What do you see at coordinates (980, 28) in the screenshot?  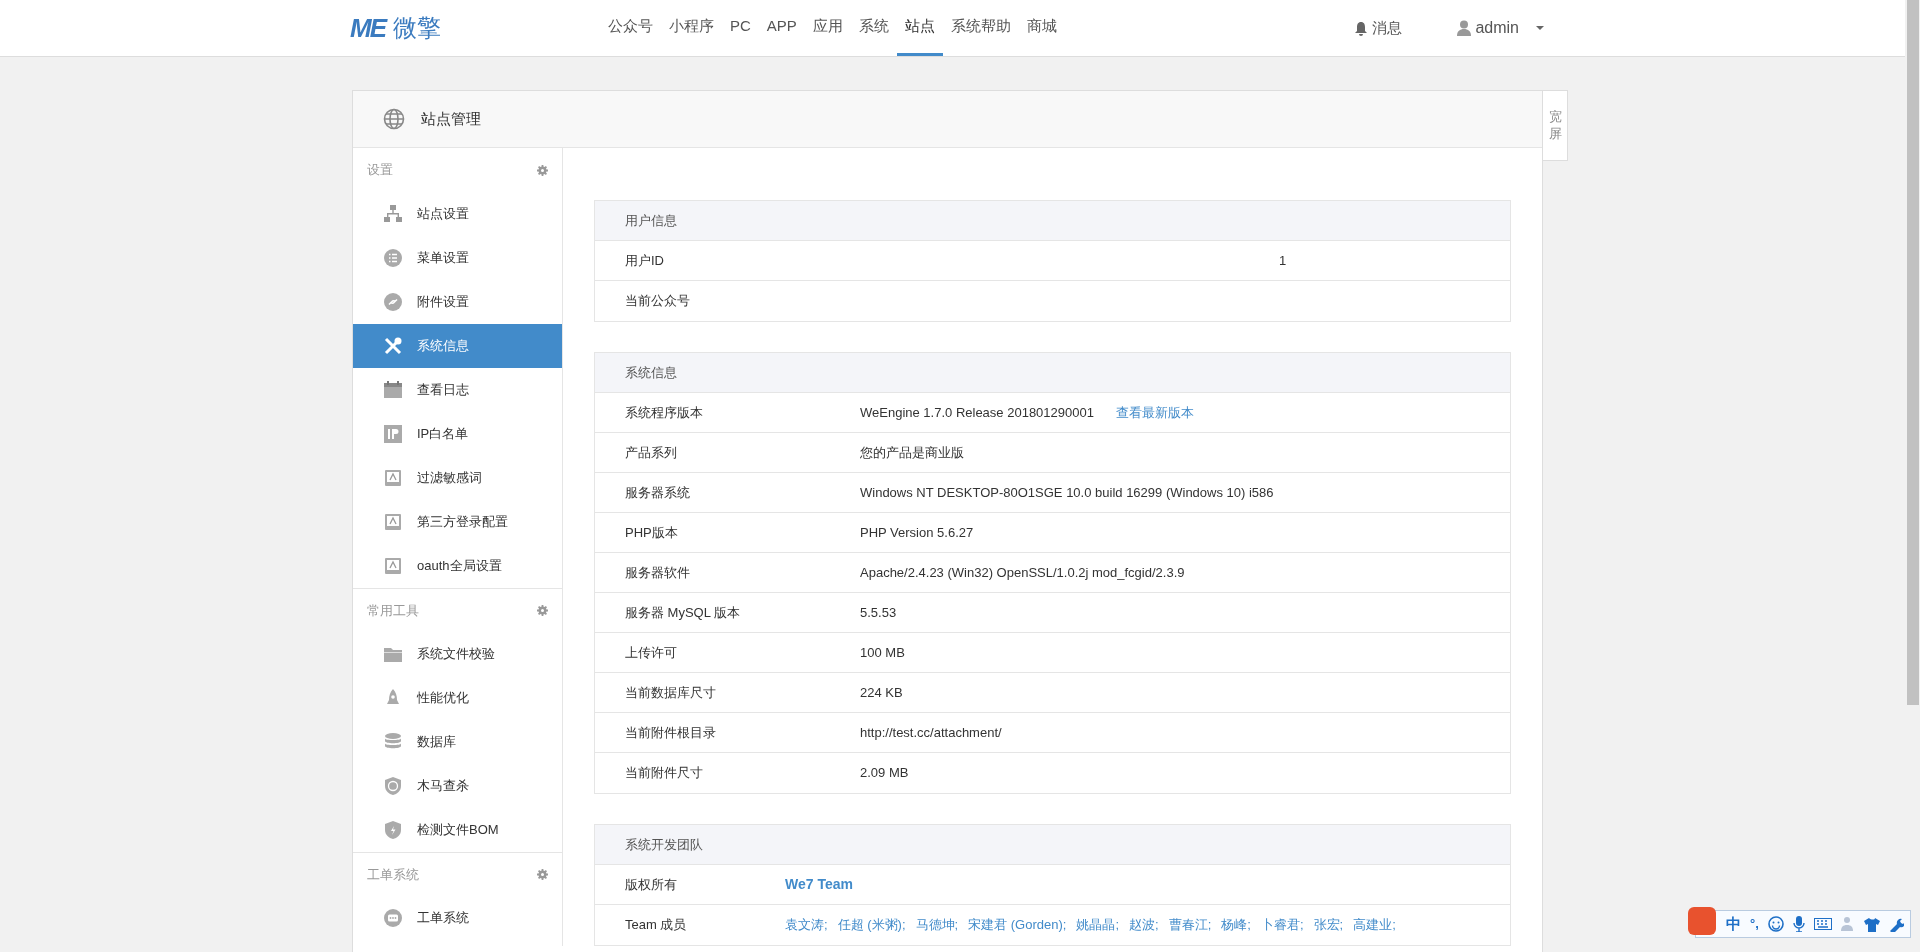 I see `nav-tab: 系统帮助` at bounding box center [980, 28].